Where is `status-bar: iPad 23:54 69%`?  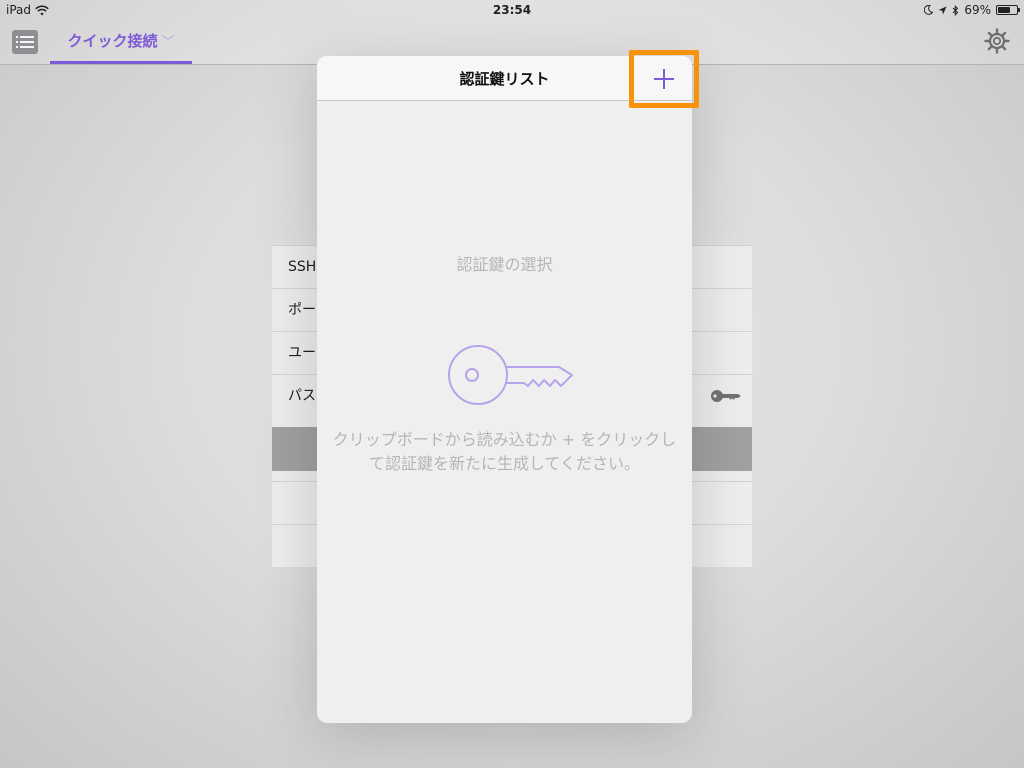 status-bar: iPad 23:54 69% is located at coordinates (512, 10).